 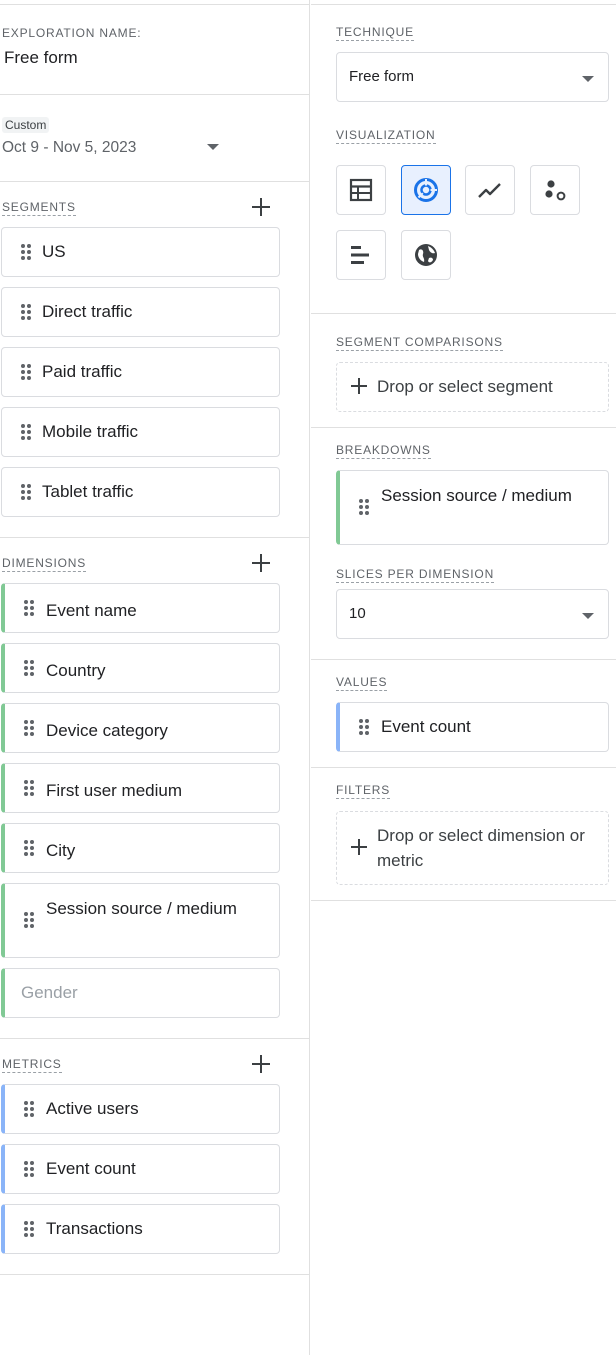 I want to click on technique-select: Free form, so click(x=472, y=77).